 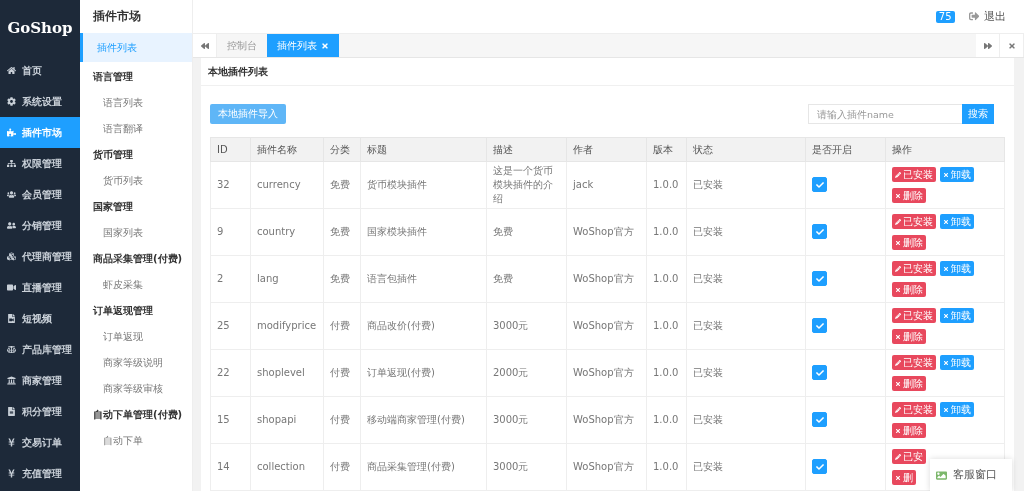 What do you see at coordinates (342, 467) in the screenshot?
I see `table-cell: 付费` at bounding box center [342, 467].